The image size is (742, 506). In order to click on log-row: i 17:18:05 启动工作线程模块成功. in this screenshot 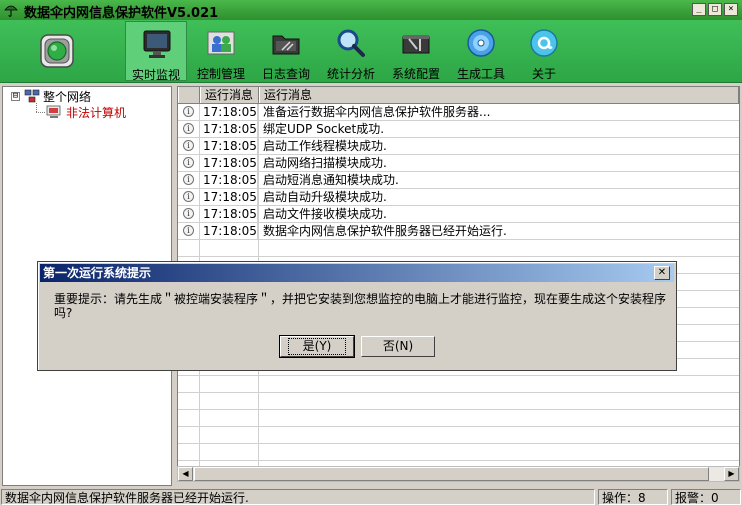, I will do `click(458, 146)`.